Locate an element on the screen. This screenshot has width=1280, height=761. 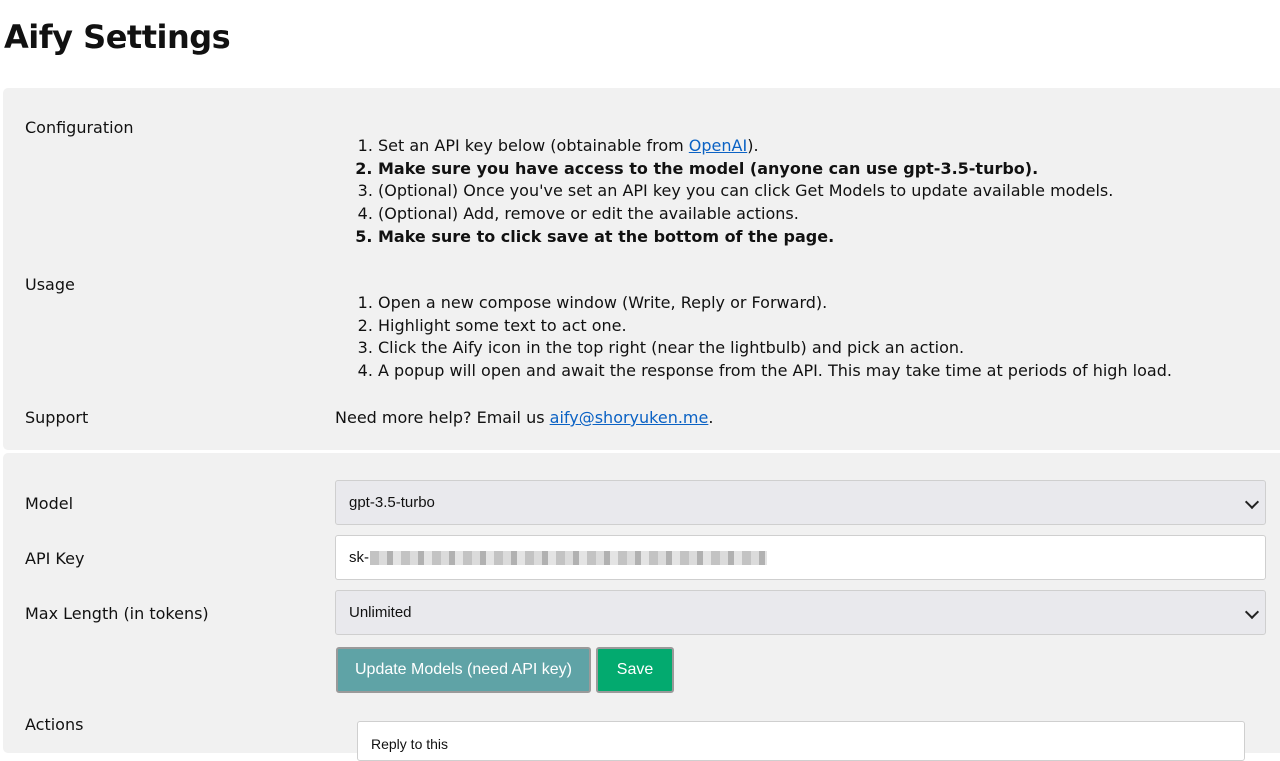
max-length-label: Max Length (in tokens) is located at coordinates (117, 613).